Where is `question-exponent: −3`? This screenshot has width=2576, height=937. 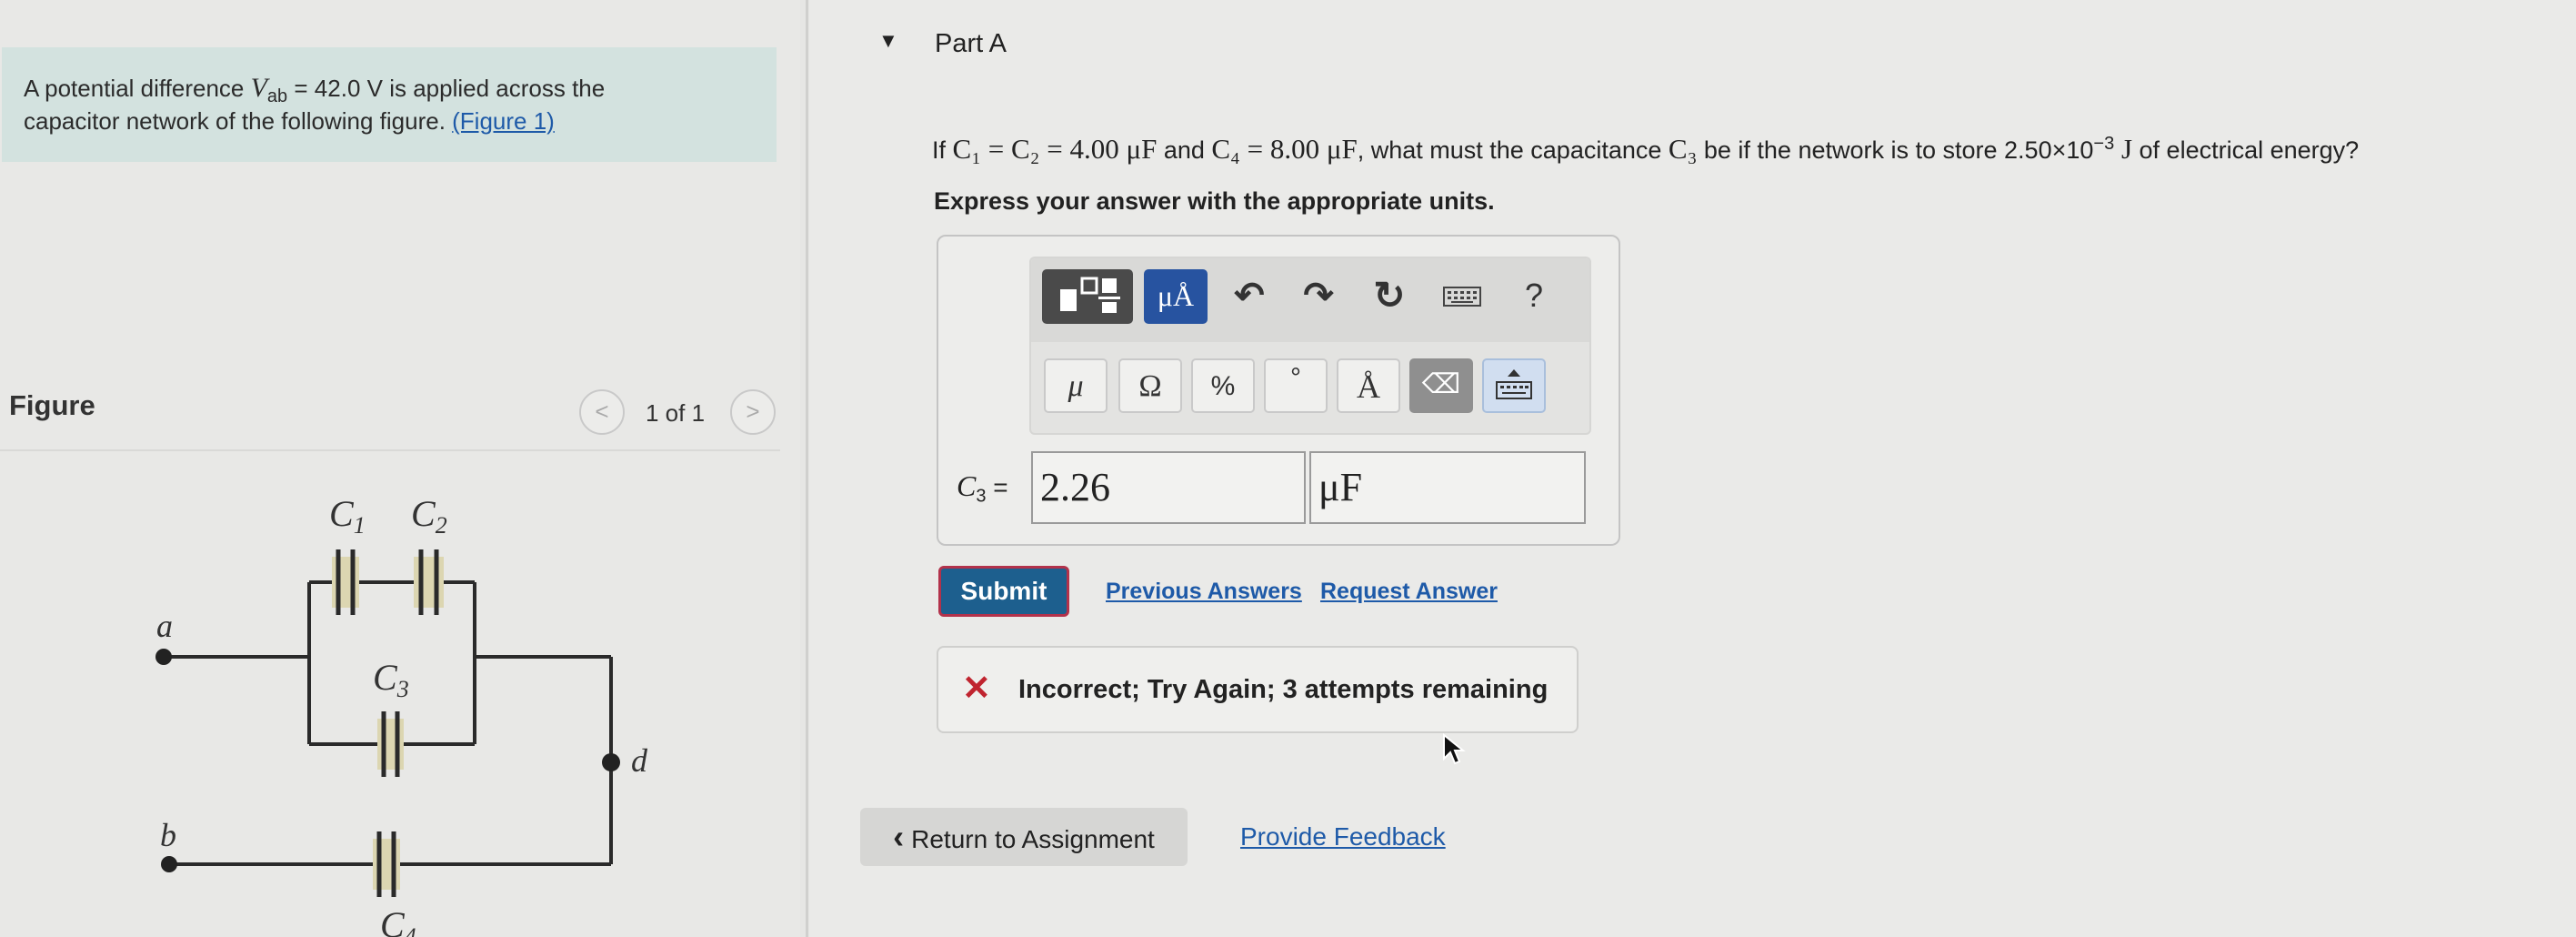
question-exponent: −3 is located at coordinates (2104, 144).